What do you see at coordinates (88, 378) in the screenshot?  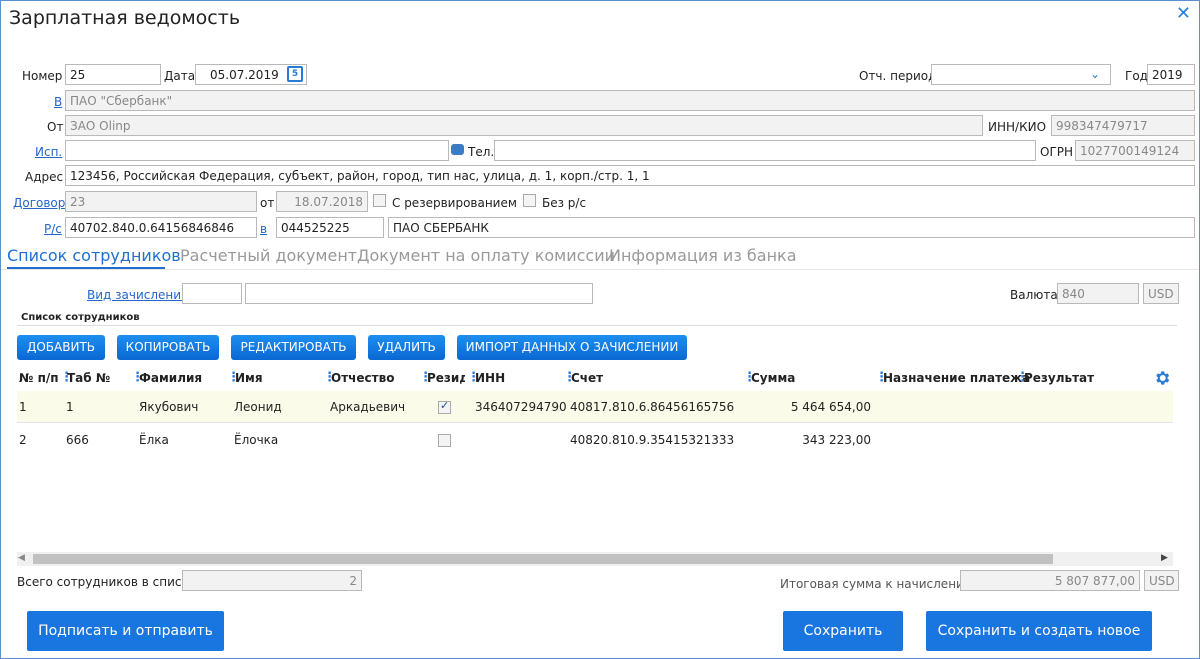 I see `col-header-tab: Таб №` at bounding box center [88, 378].